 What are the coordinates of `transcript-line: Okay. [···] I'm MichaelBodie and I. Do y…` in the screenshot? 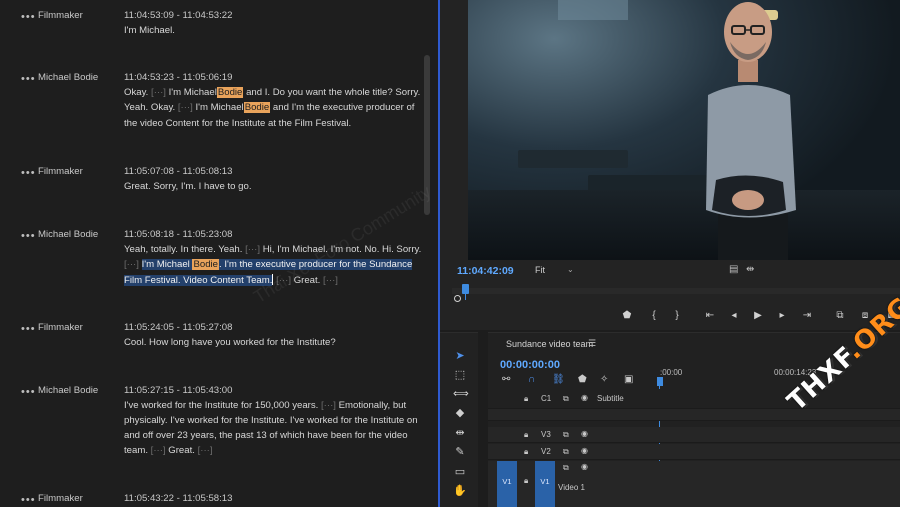 It's located at (272, 92).